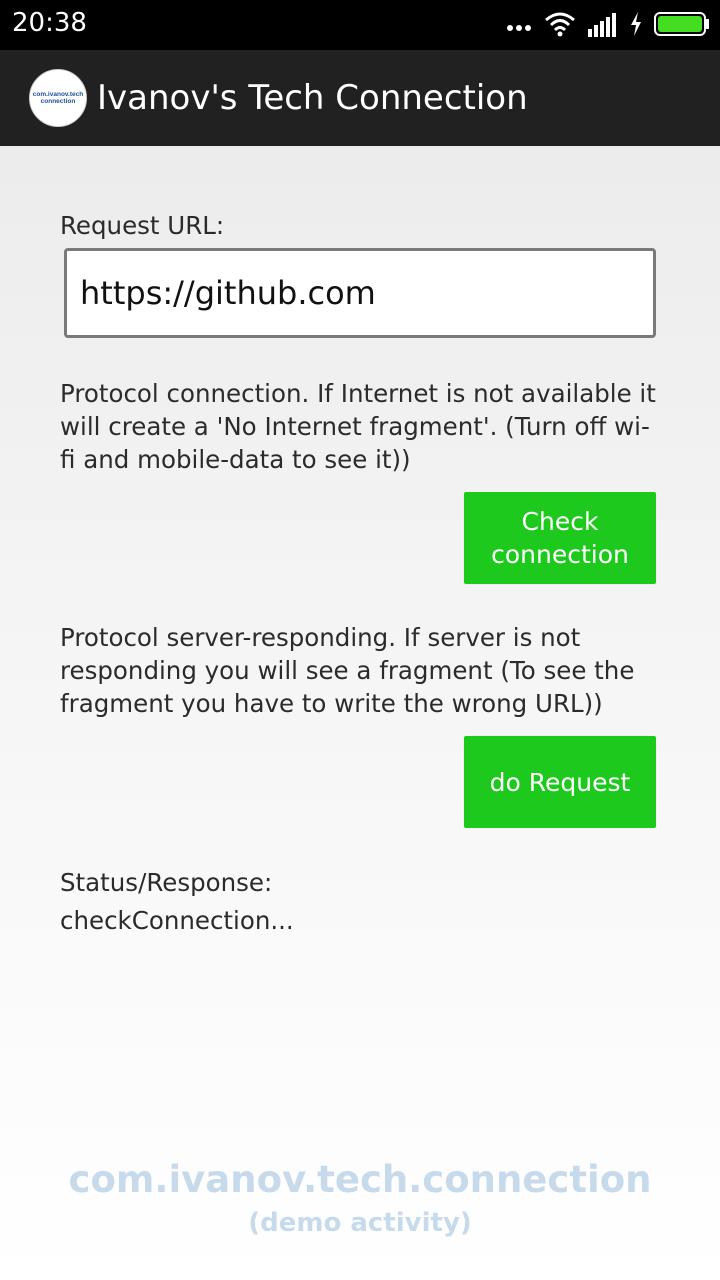  Describe the element at coordinates (58, 94) in the screenshot. I see `app-logo-text-line1: com.ivanov.tech` at that location.